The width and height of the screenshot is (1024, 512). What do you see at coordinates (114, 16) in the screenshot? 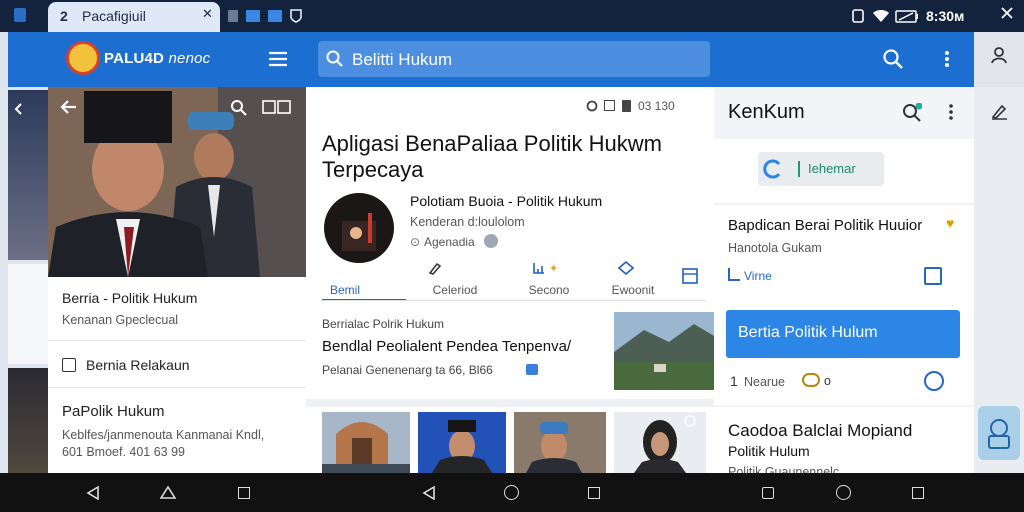
I see `tab-title: Paсafigiuil` at bounding box center [114, 16].